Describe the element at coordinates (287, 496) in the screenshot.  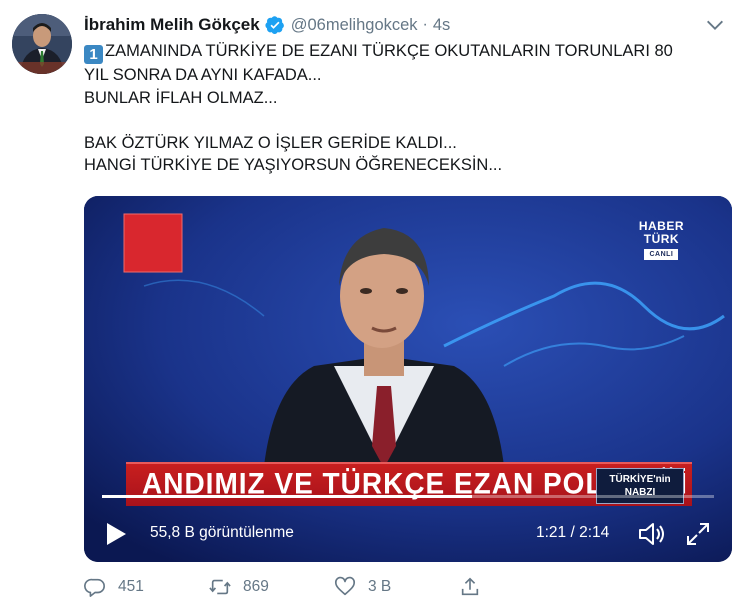
I see `progress-bar-fill` at that location.